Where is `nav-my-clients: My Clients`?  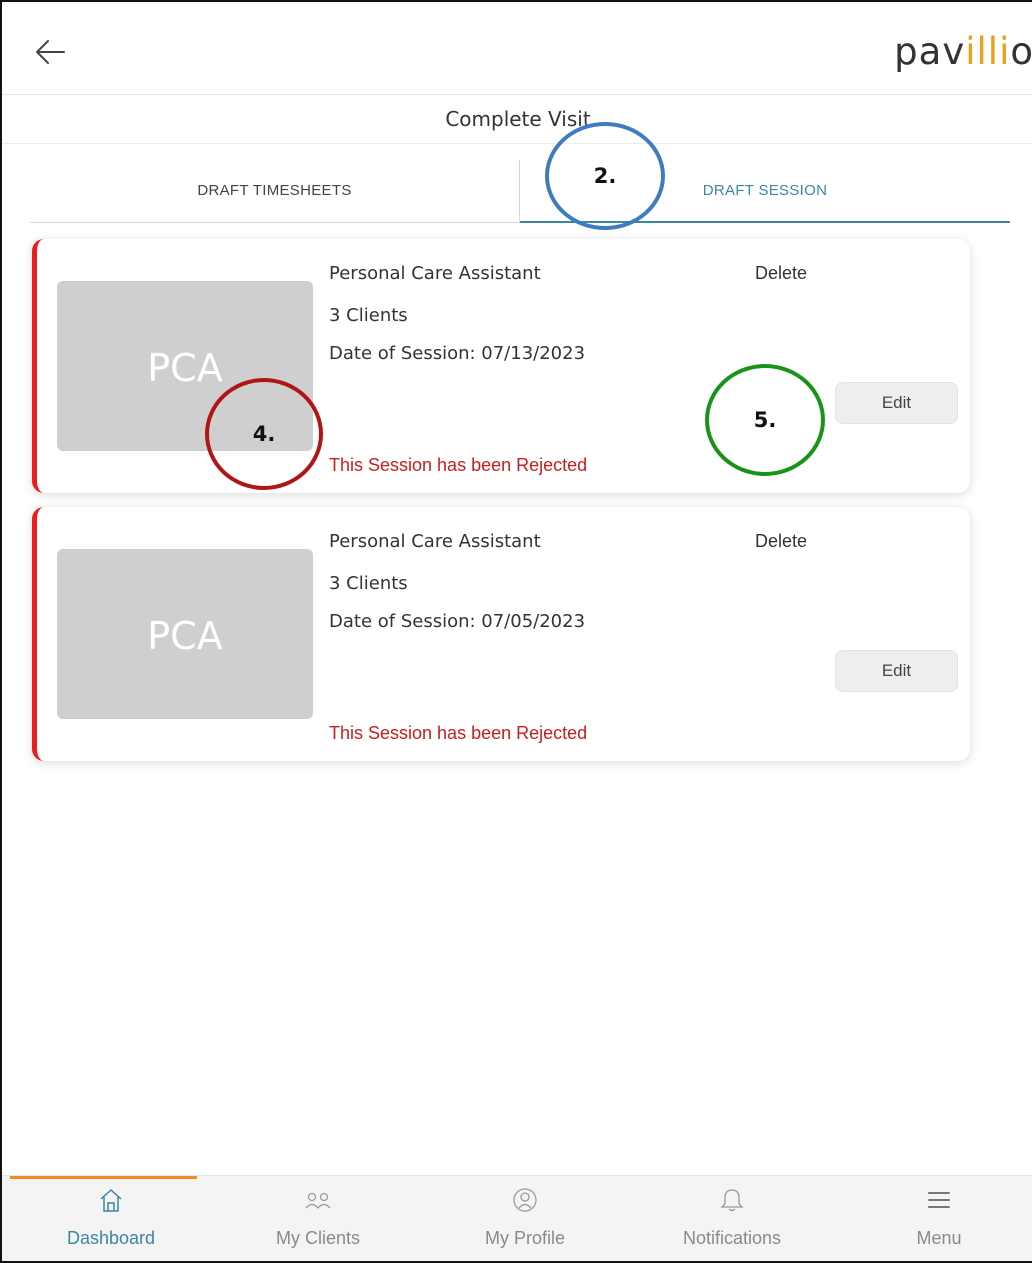
nav-my-clients: My Clients is located at coordinates (318, 1218).